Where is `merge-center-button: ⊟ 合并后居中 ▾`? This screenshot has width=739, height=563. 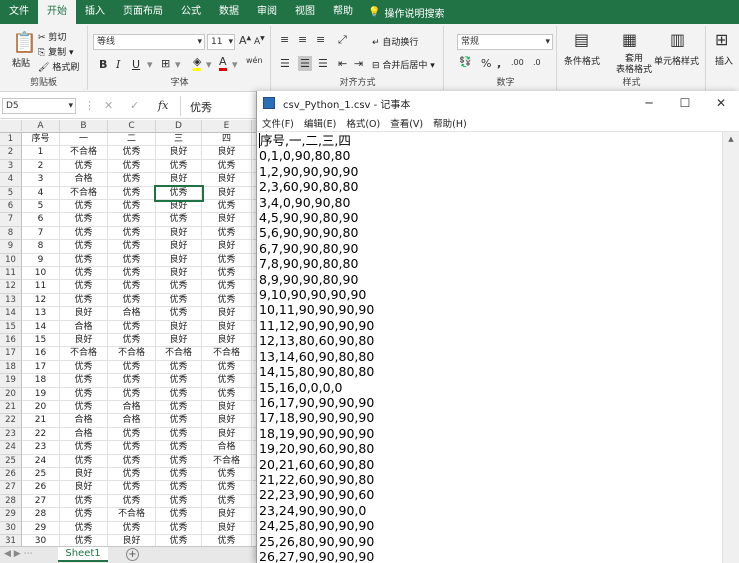
merge-center-button: ⊟ 合并后居中 ▾ is located at coordinates (403, 64).